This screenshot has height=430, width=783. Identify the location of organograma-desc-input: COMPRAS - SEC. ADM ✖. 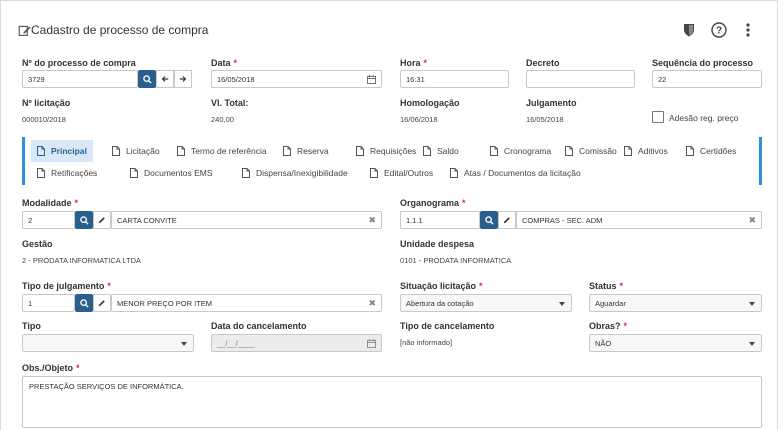
(639, 220).